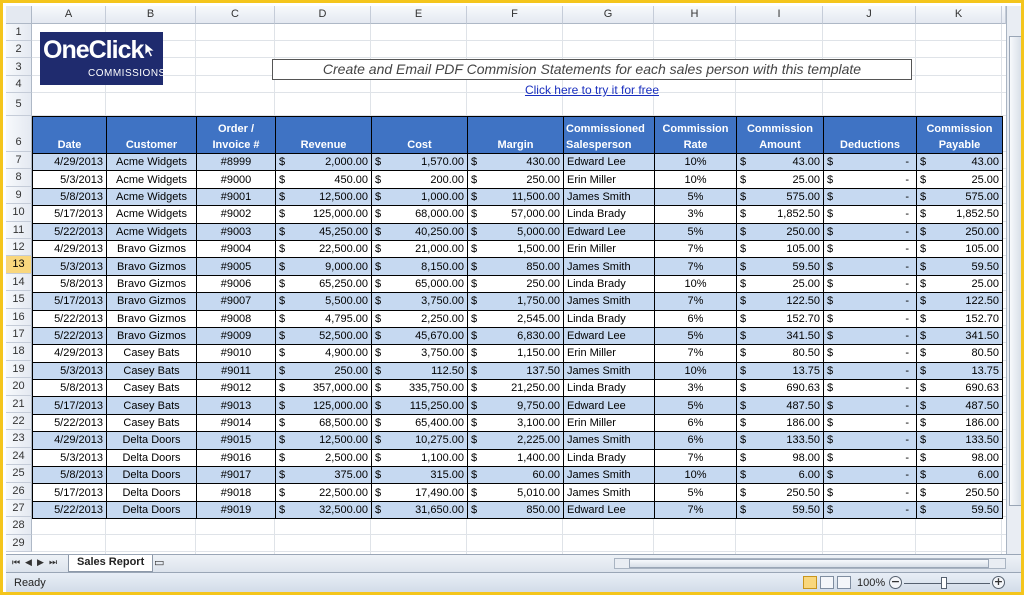 The width and height of the screenshot is (1024, 595). Describe the element at coordinates (151, 353) in the screenshot. I see `cell-b: Casey Bats` at that location.